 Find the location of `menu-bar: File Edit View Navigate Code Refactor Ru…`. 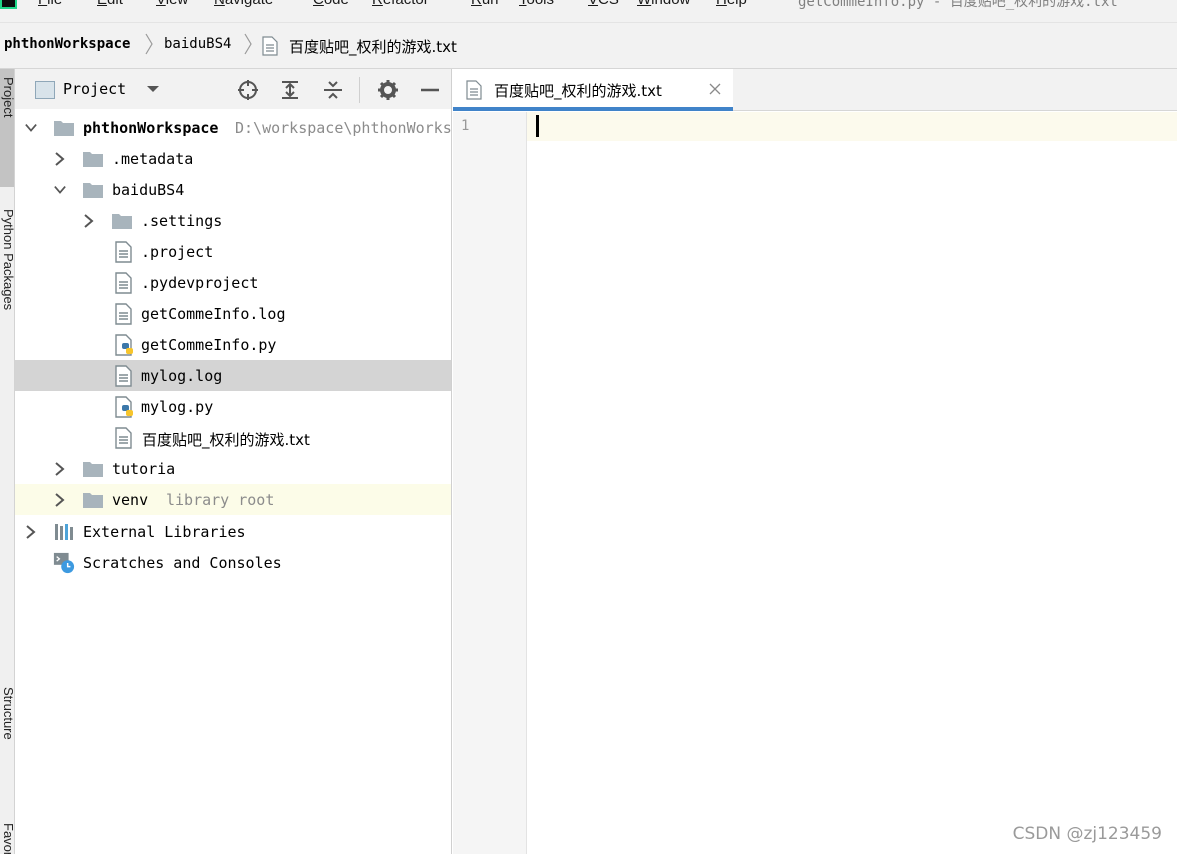

menu-bar: File Edit View Navigate Code Refactor Ru… is located at coordinates (588, 11).